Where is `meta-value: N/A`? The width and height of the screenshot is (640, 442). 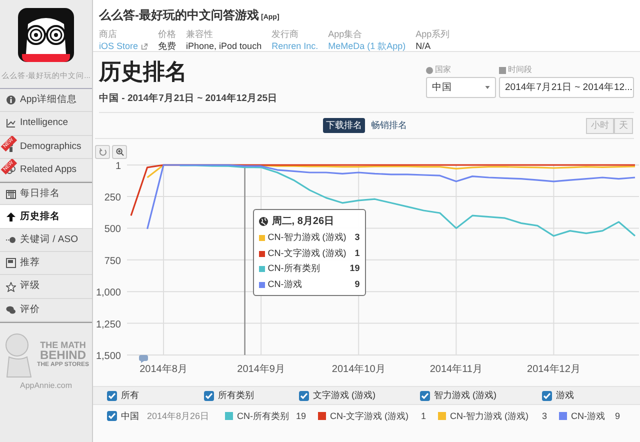 meta-value: N/A is located at coordinates (424, 46).